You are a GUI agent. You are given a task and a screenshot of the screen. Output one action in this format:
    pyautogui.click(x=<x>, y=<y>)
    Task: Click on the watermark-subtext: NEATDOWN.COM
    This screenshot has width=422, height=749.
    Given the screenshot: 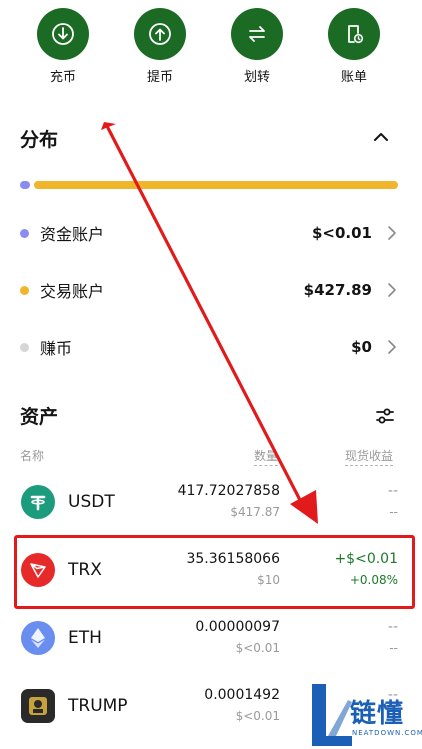 What is the action you would take?
    pyautogui.click(x=387, y=733)
    